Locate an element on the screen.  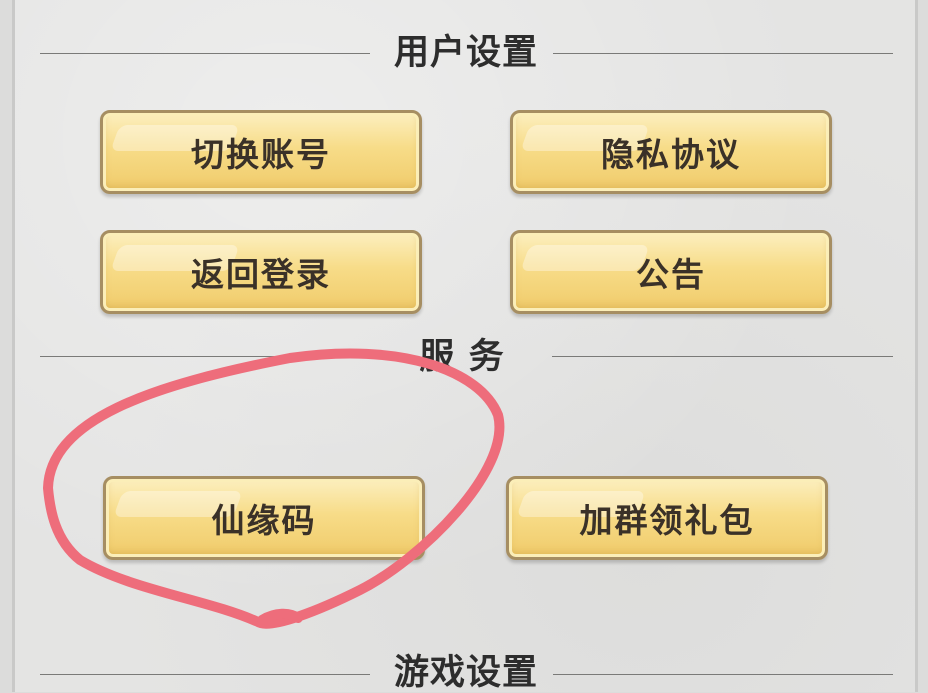
section-title-game-settings: 游戏设置 is located at coordinates (466, 673).